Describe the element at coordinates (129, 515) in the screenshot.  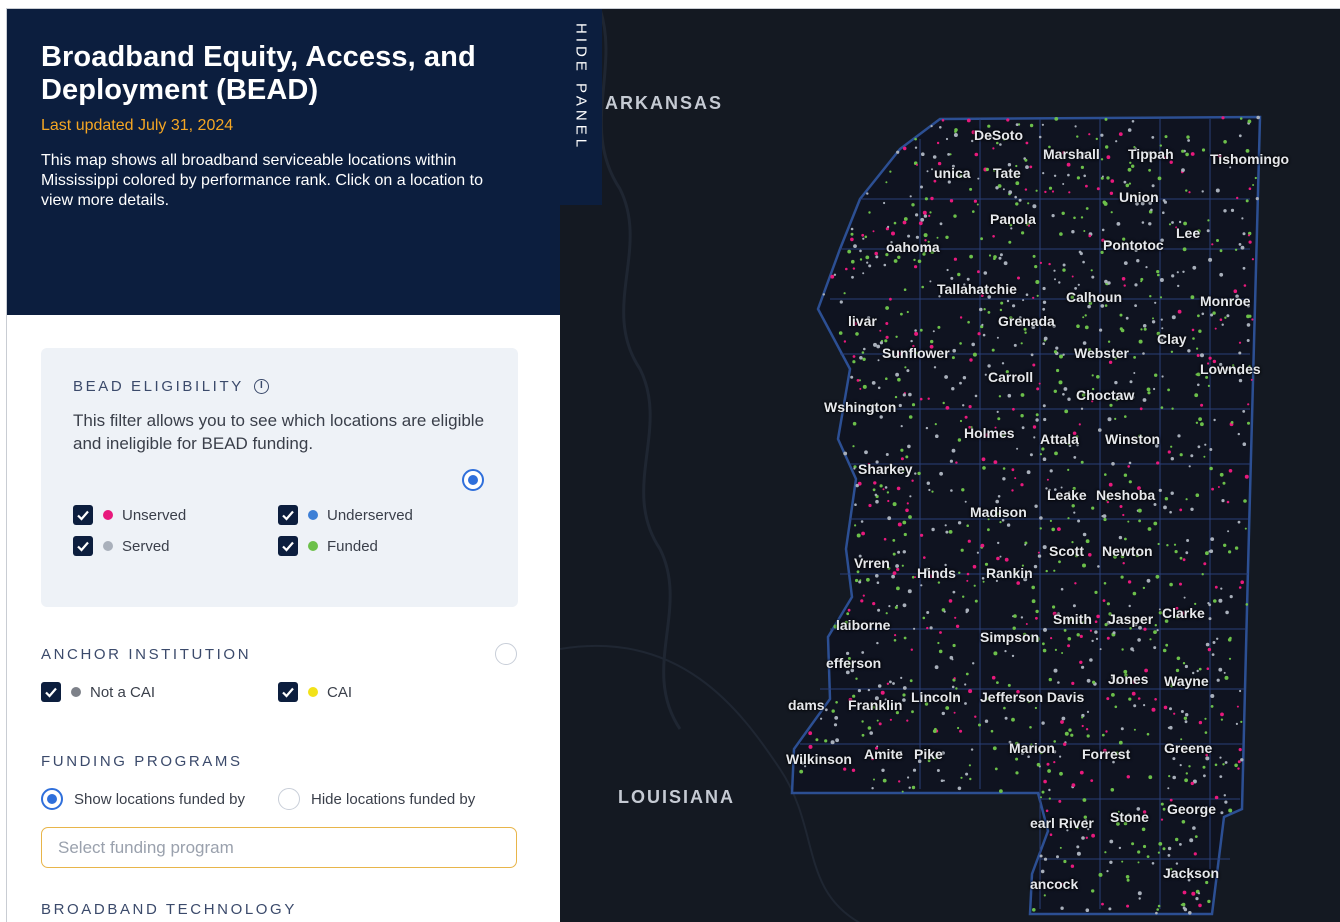
I see `filter-unserved: Unserved` at that location.